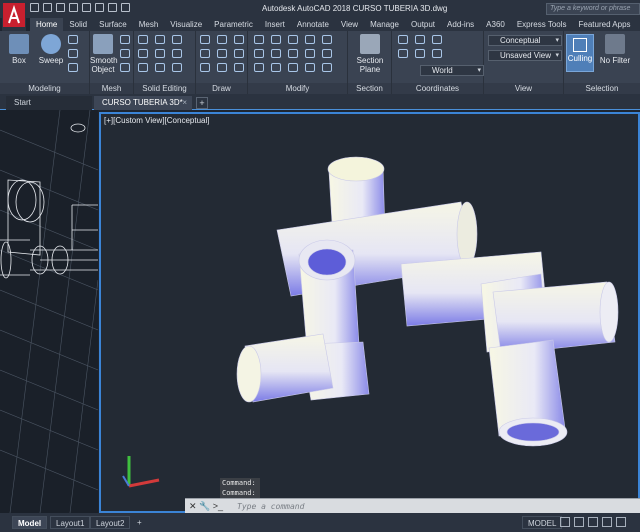 The image size is (640, 532). Describe the element at coordinates (125, 39) in the screenshot. I see `smooth-more-icon` at that location.